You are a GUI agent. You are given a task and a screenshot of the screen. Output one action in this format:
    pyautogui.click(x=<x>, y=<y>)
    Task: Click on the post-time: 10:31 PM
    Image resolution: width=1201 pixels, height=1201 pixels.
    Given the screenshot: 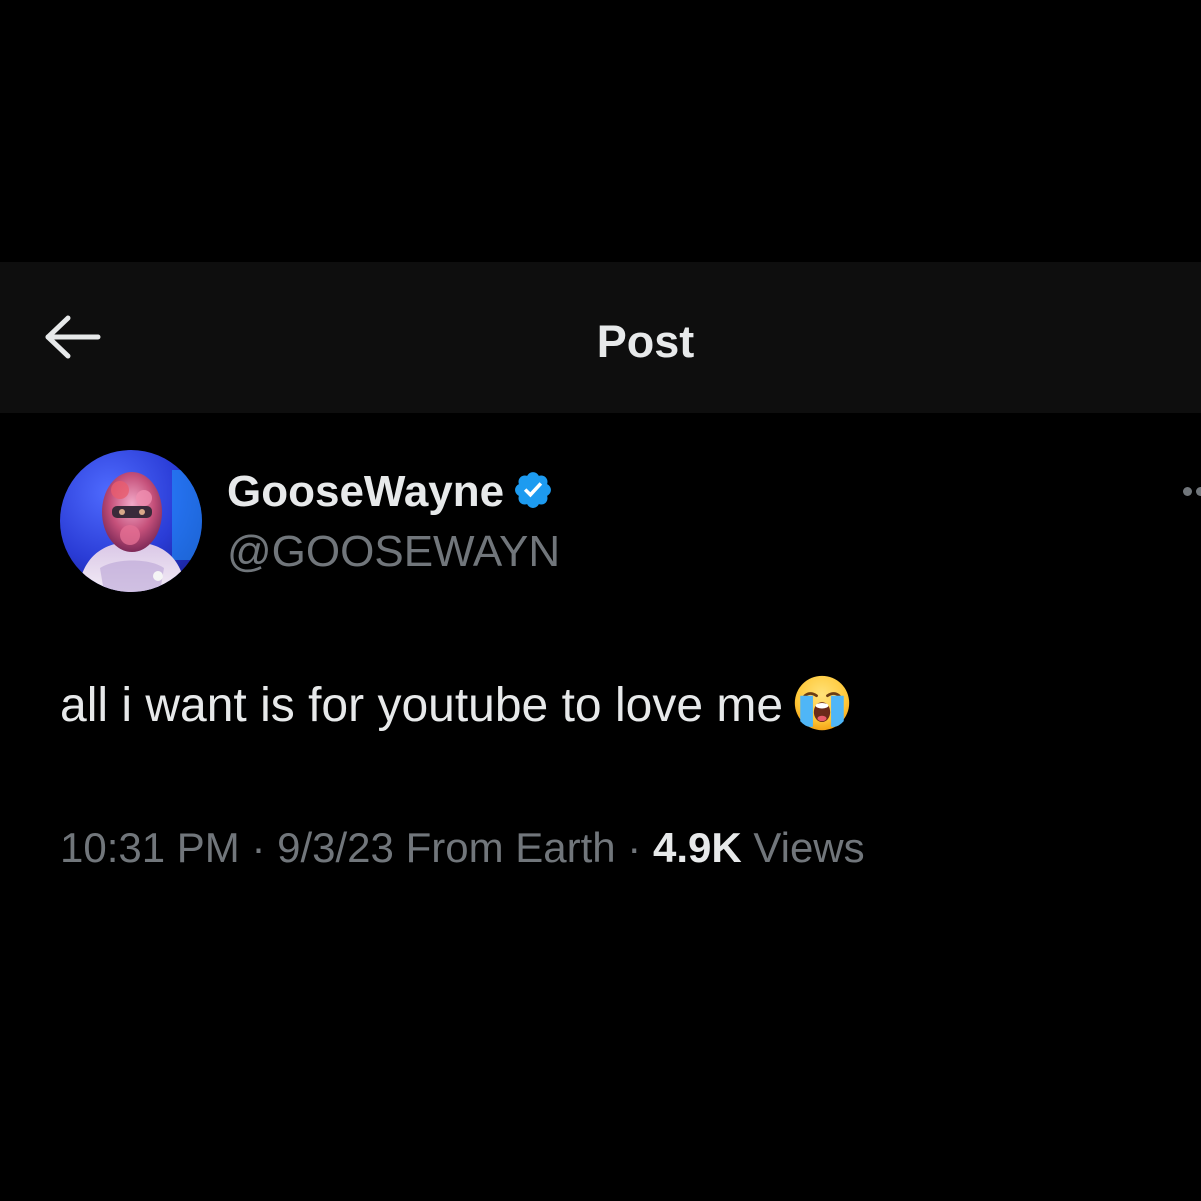 What is the action you would take?
    pyautogui.click(x=150, y=847)
    